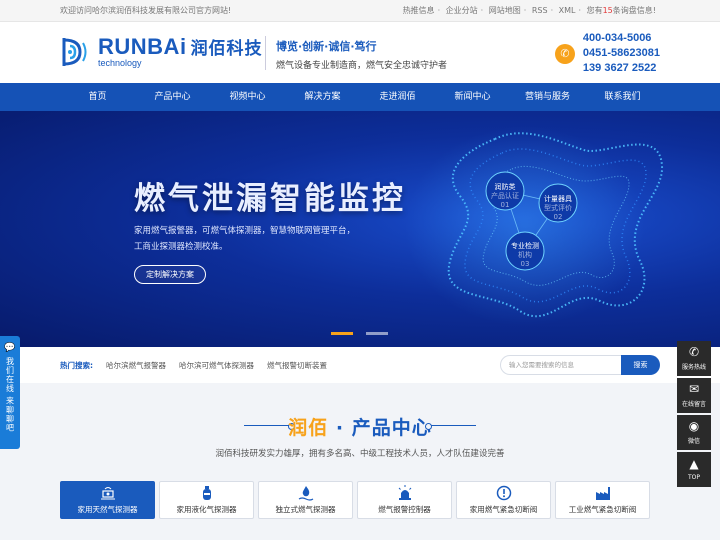  I want to click on tab-natural-gas-detector: 家用天然气探测器, so click(107, 500).